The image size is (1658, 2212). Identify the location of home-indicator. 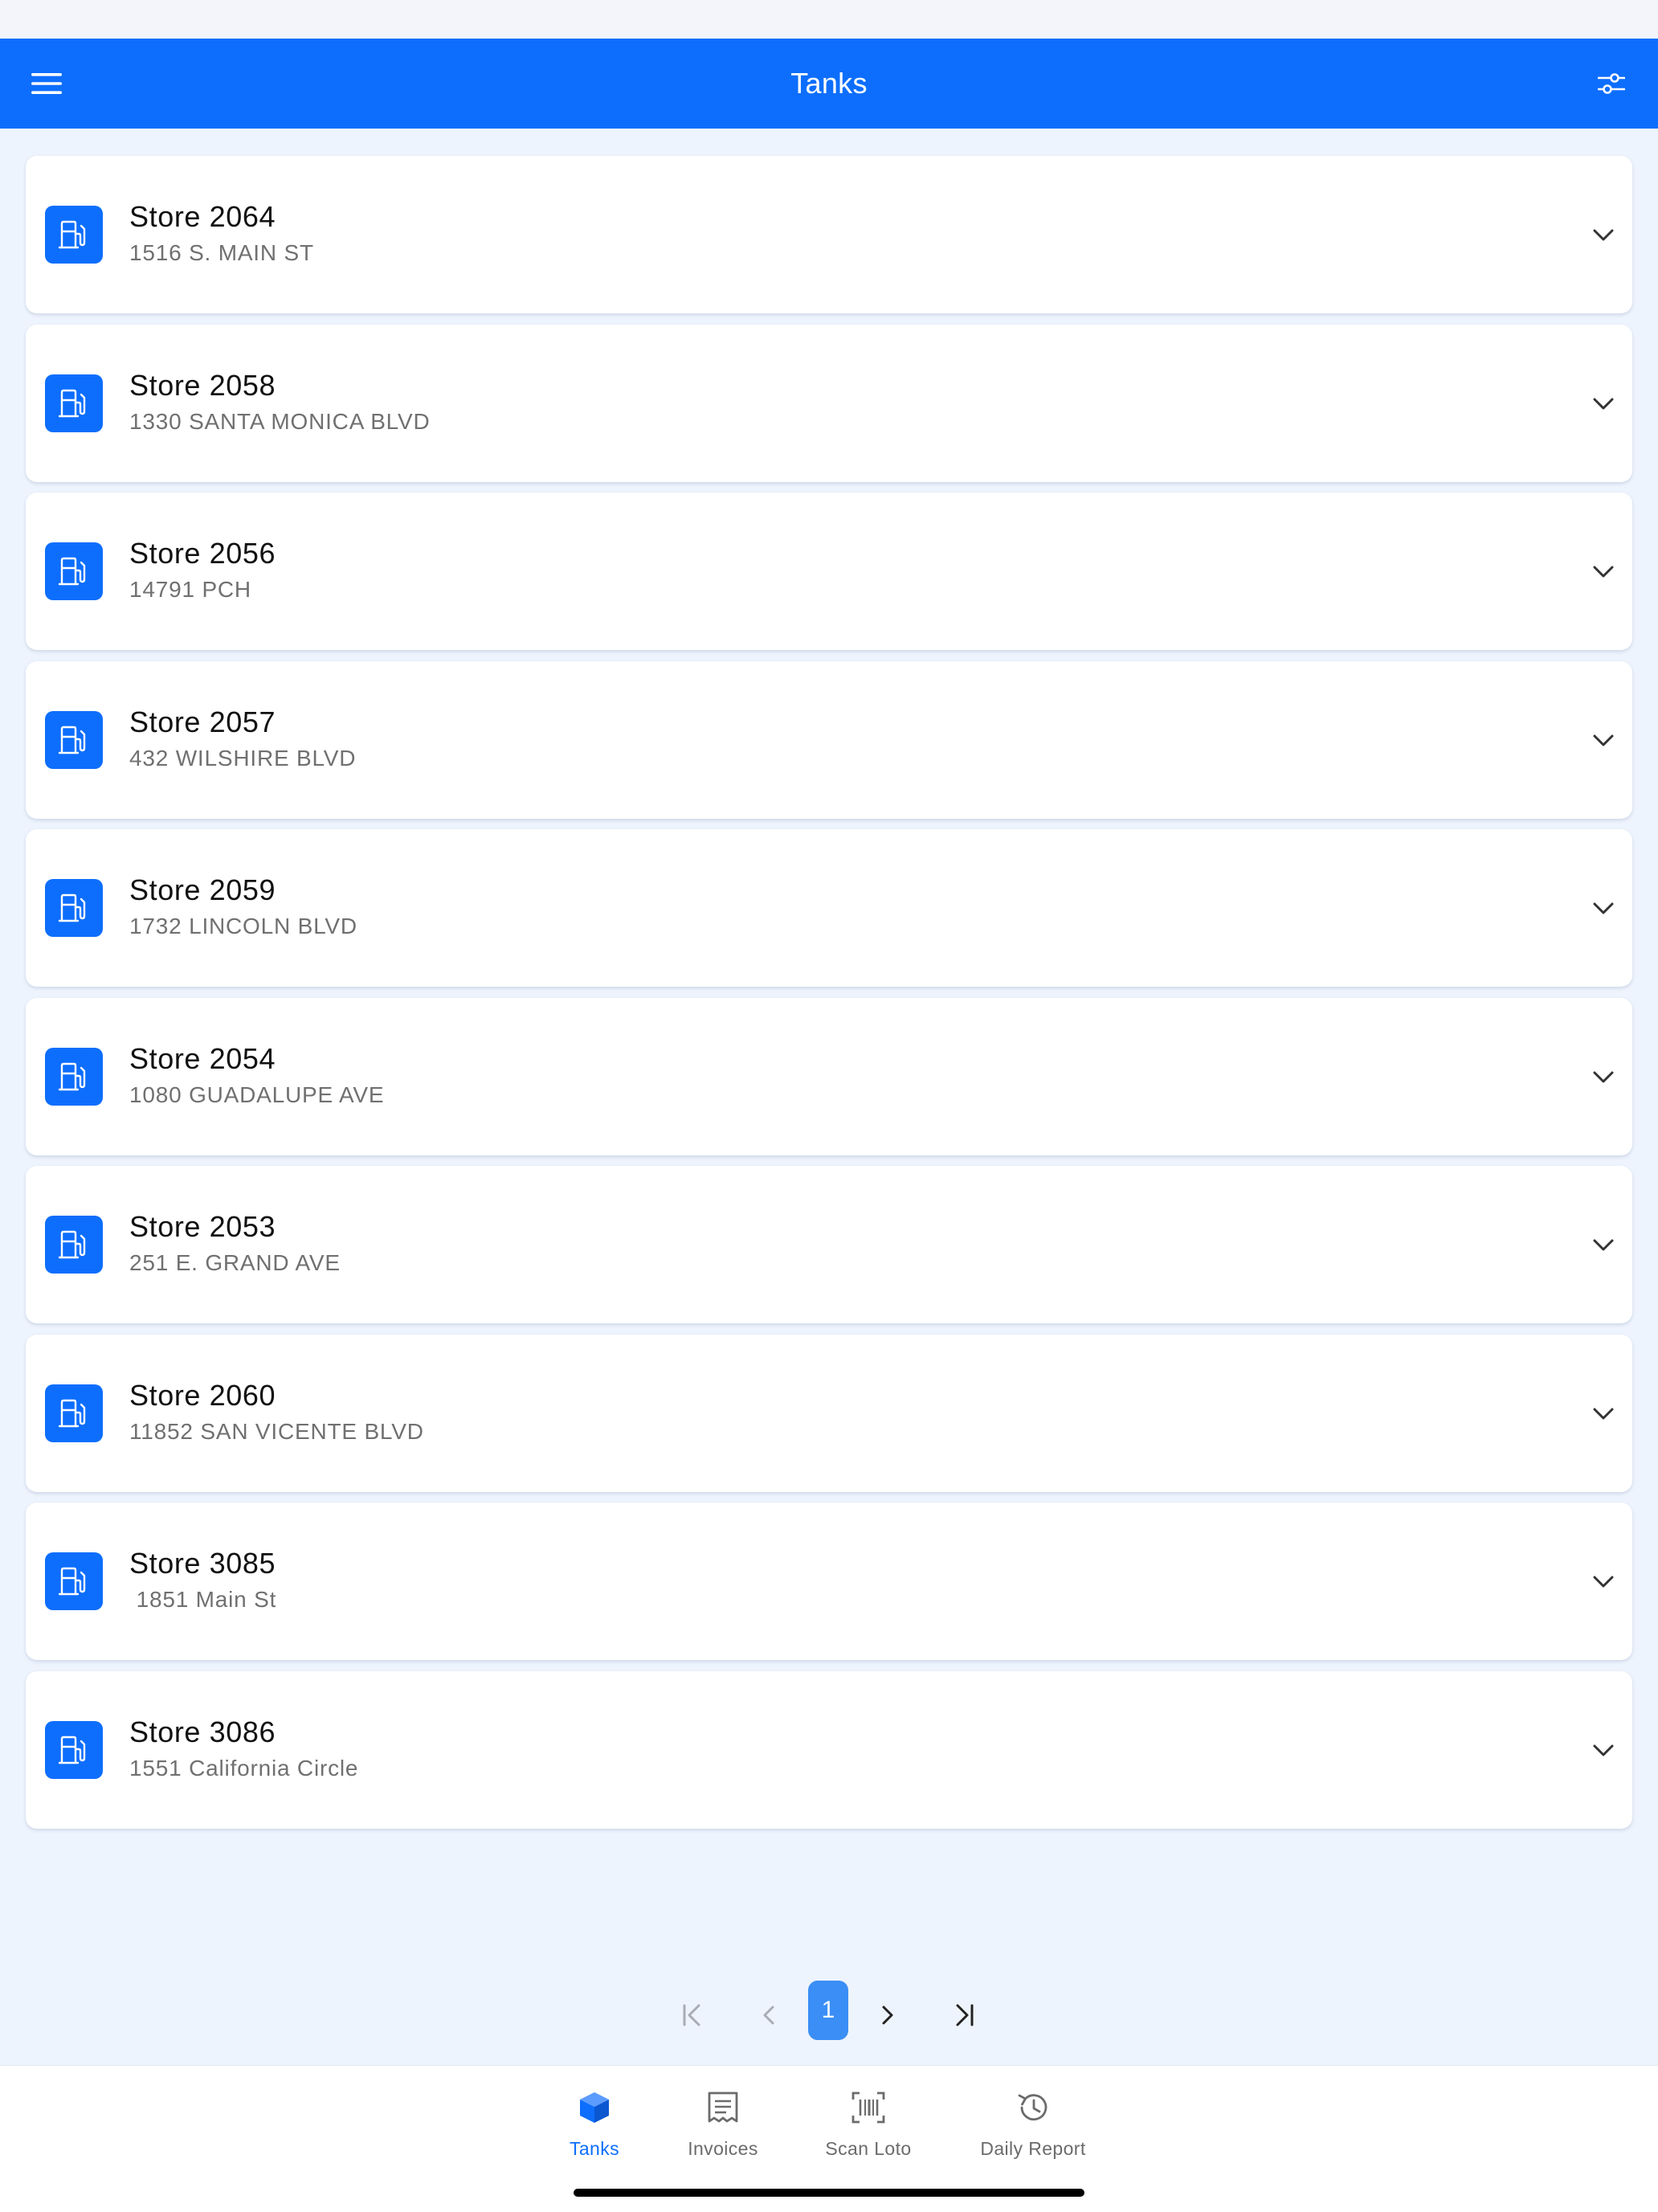
(829, 2193).